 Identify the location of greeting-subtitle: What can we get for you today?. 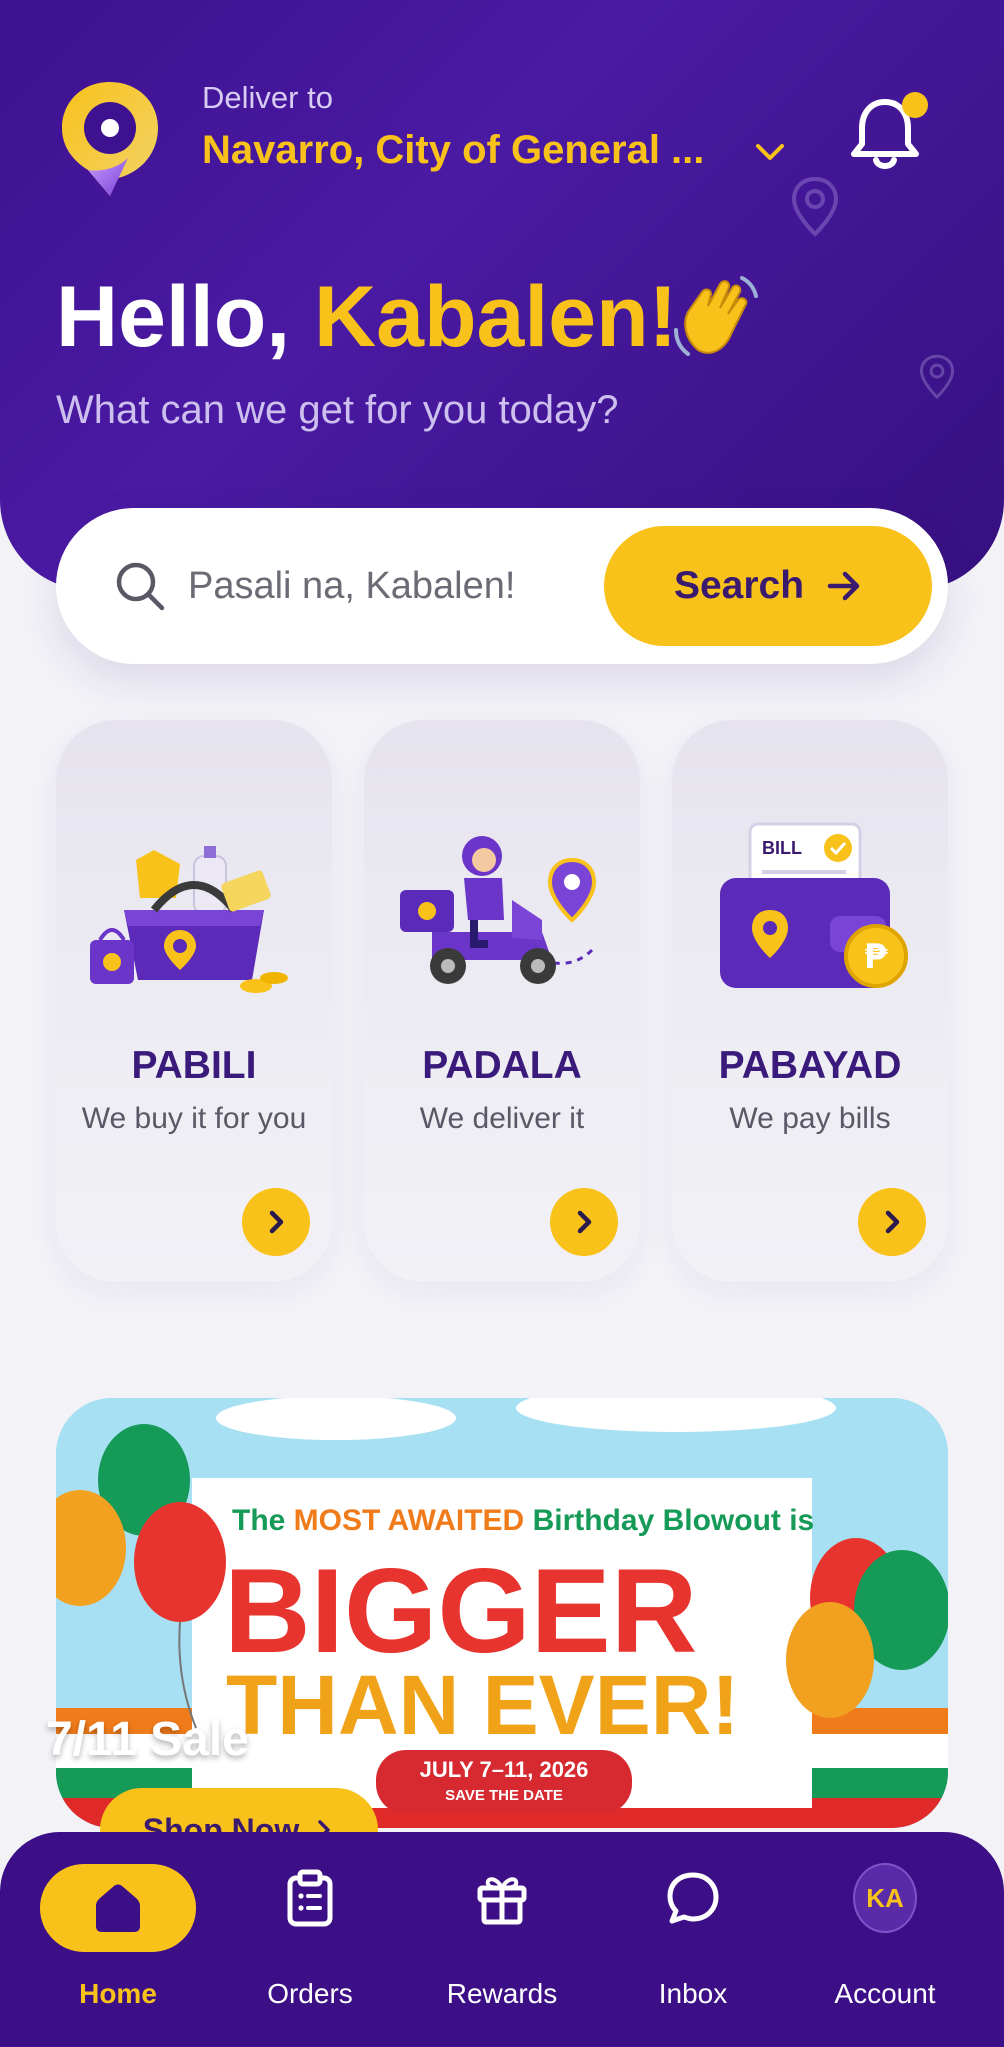
(337, 410).